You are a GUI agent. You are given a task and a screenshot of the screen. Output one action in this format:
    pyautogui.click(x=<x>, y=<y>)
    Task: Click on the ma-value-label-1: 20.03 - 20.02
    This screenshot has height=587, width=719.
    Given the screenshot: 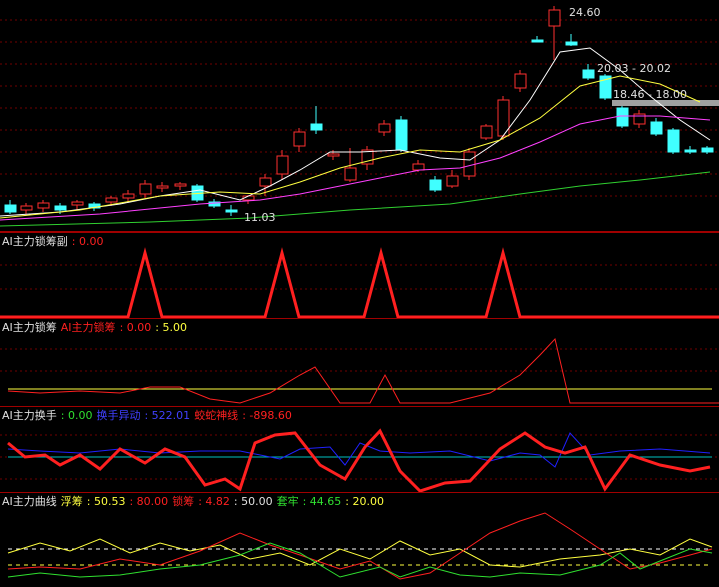 What is the action you would take?
    pyautogui.click(x=634, y=68)
    